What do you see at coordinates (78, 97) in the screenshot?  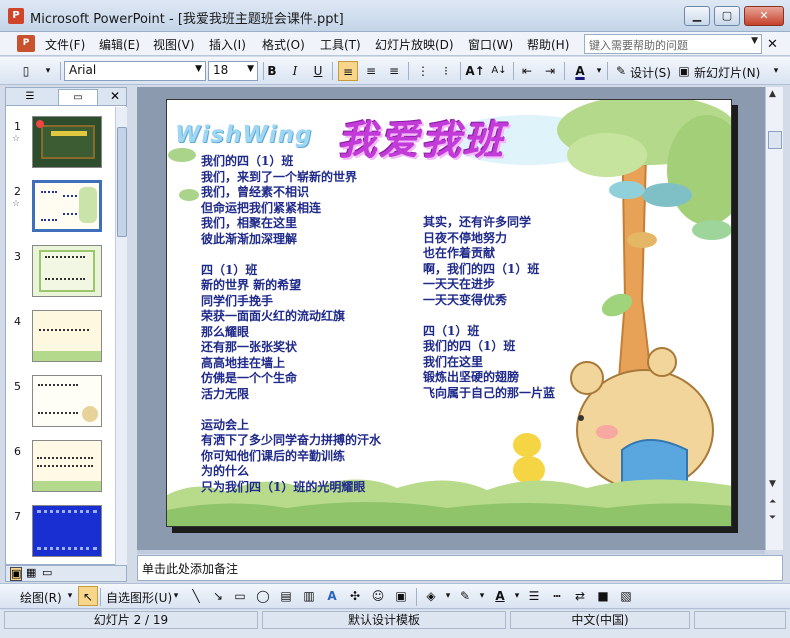 I see `slides-tab: ▭` at bounding box center [78, 97].